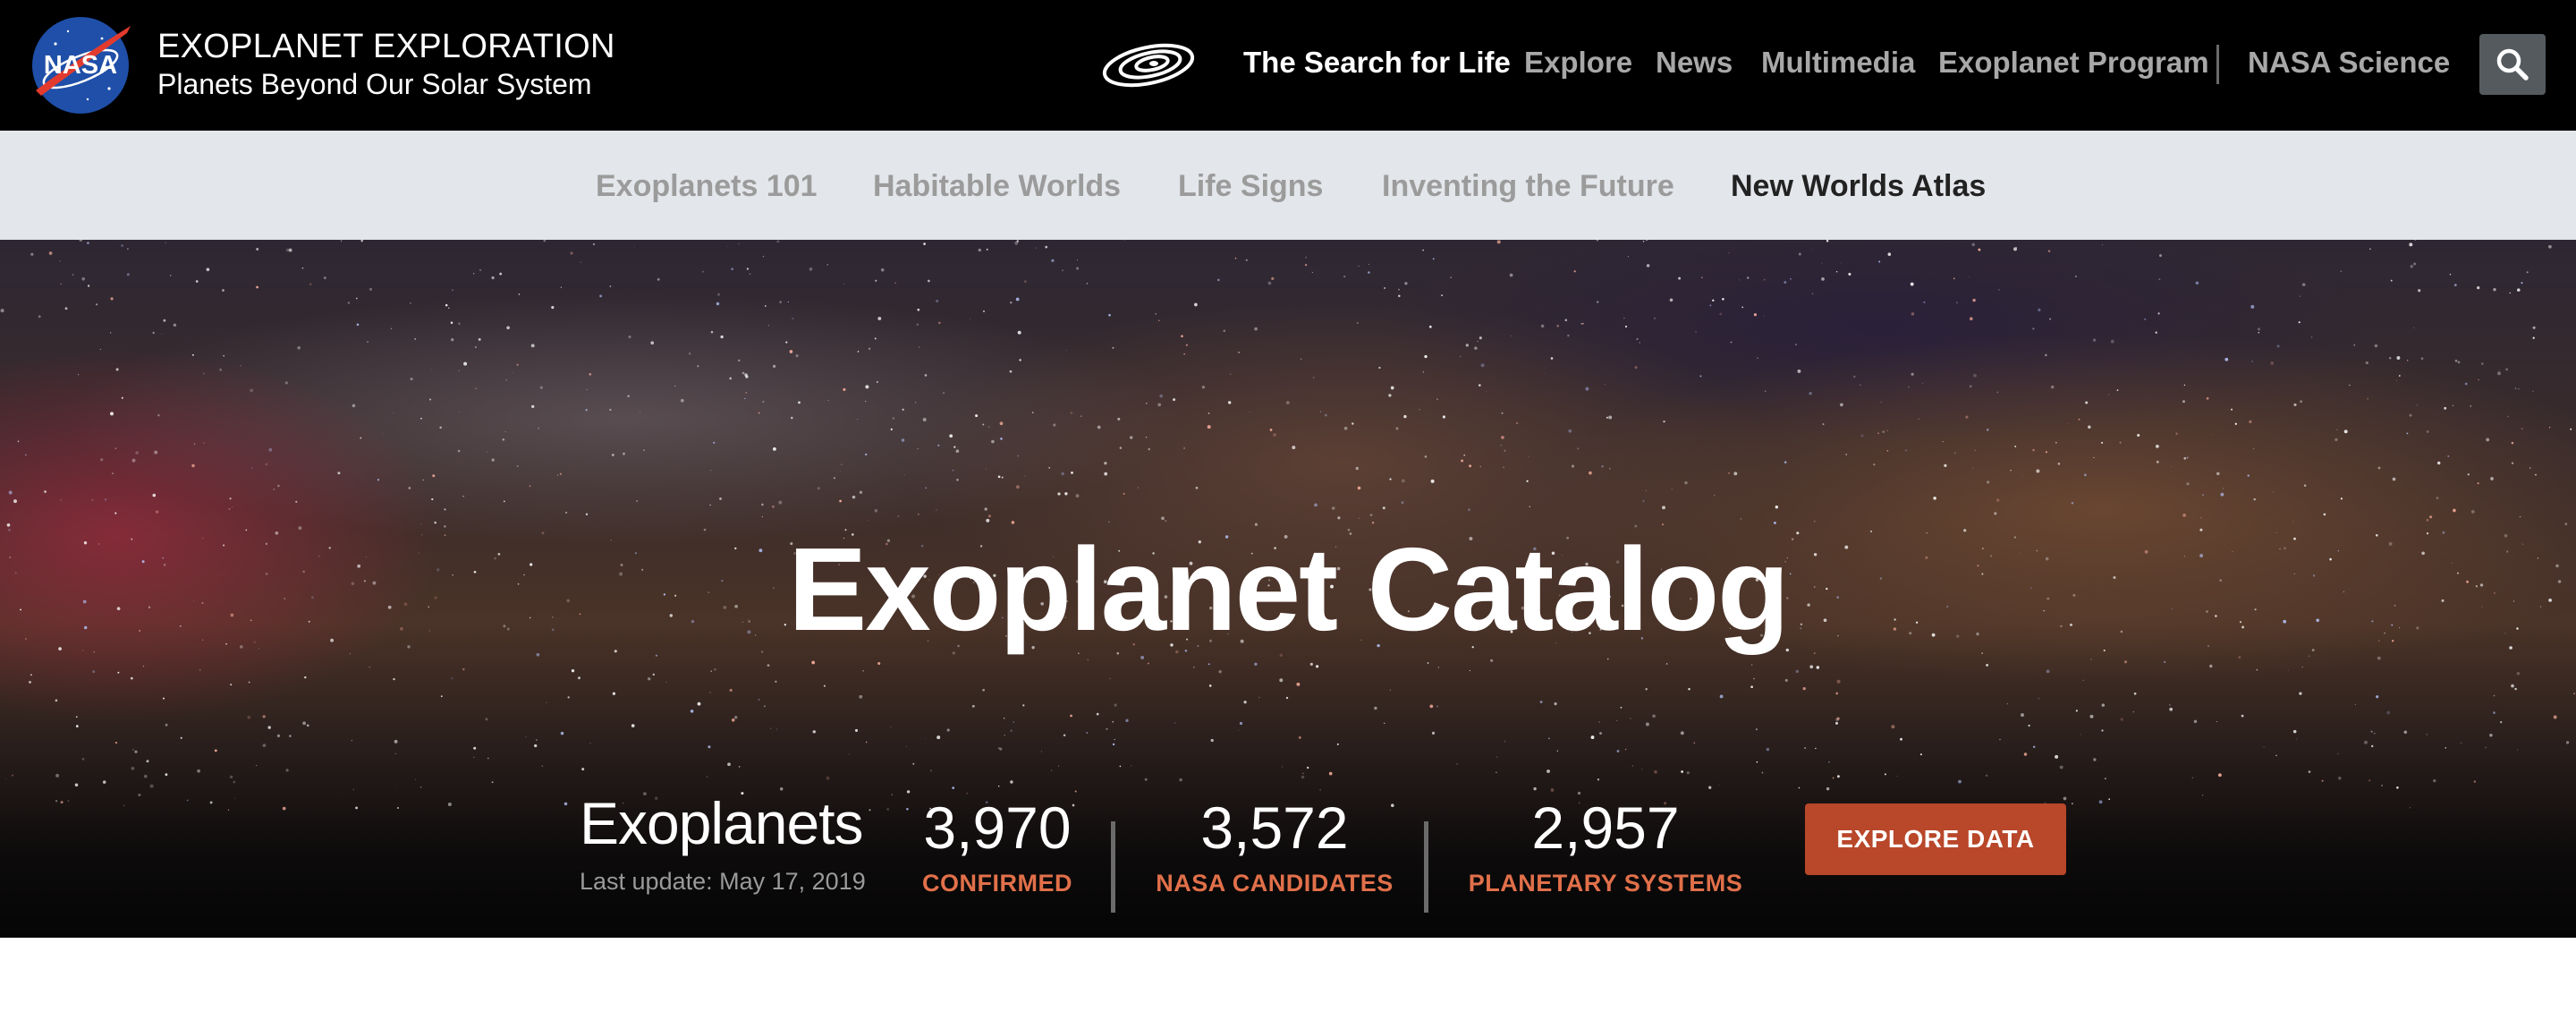 The width and height of the screenshot is (2576, 1020). Describe the element at coordinates (1935, 839) in the screenshot. I see `explore-data-button: EXPLORE DATA` at that location.